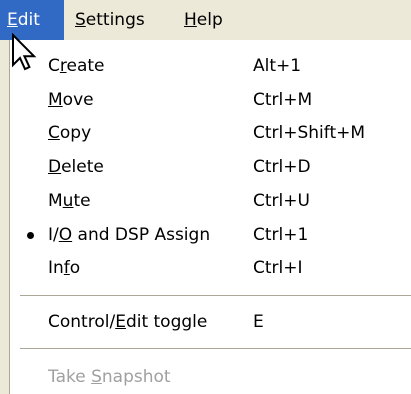 The height and width of the screenshot is (394, 411). What do you see at coordinates (120, 322) in the screenshot?
I see `label-mnemonic: E` at bounding box center [120, 322].